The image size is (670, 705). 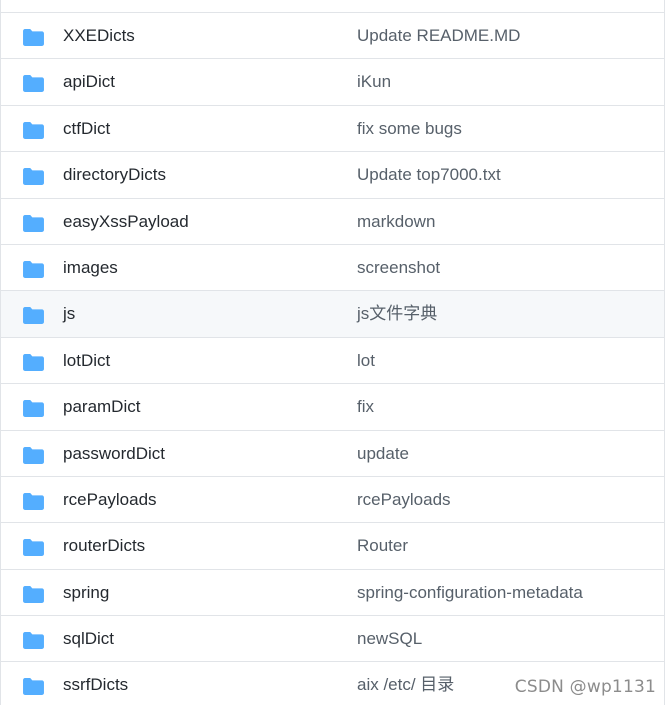 What do you see at coordinates (332, 546) in the screenshot?
I see `file-row-routerdicts: routerDicts Router` at bounding box center [332, 546].